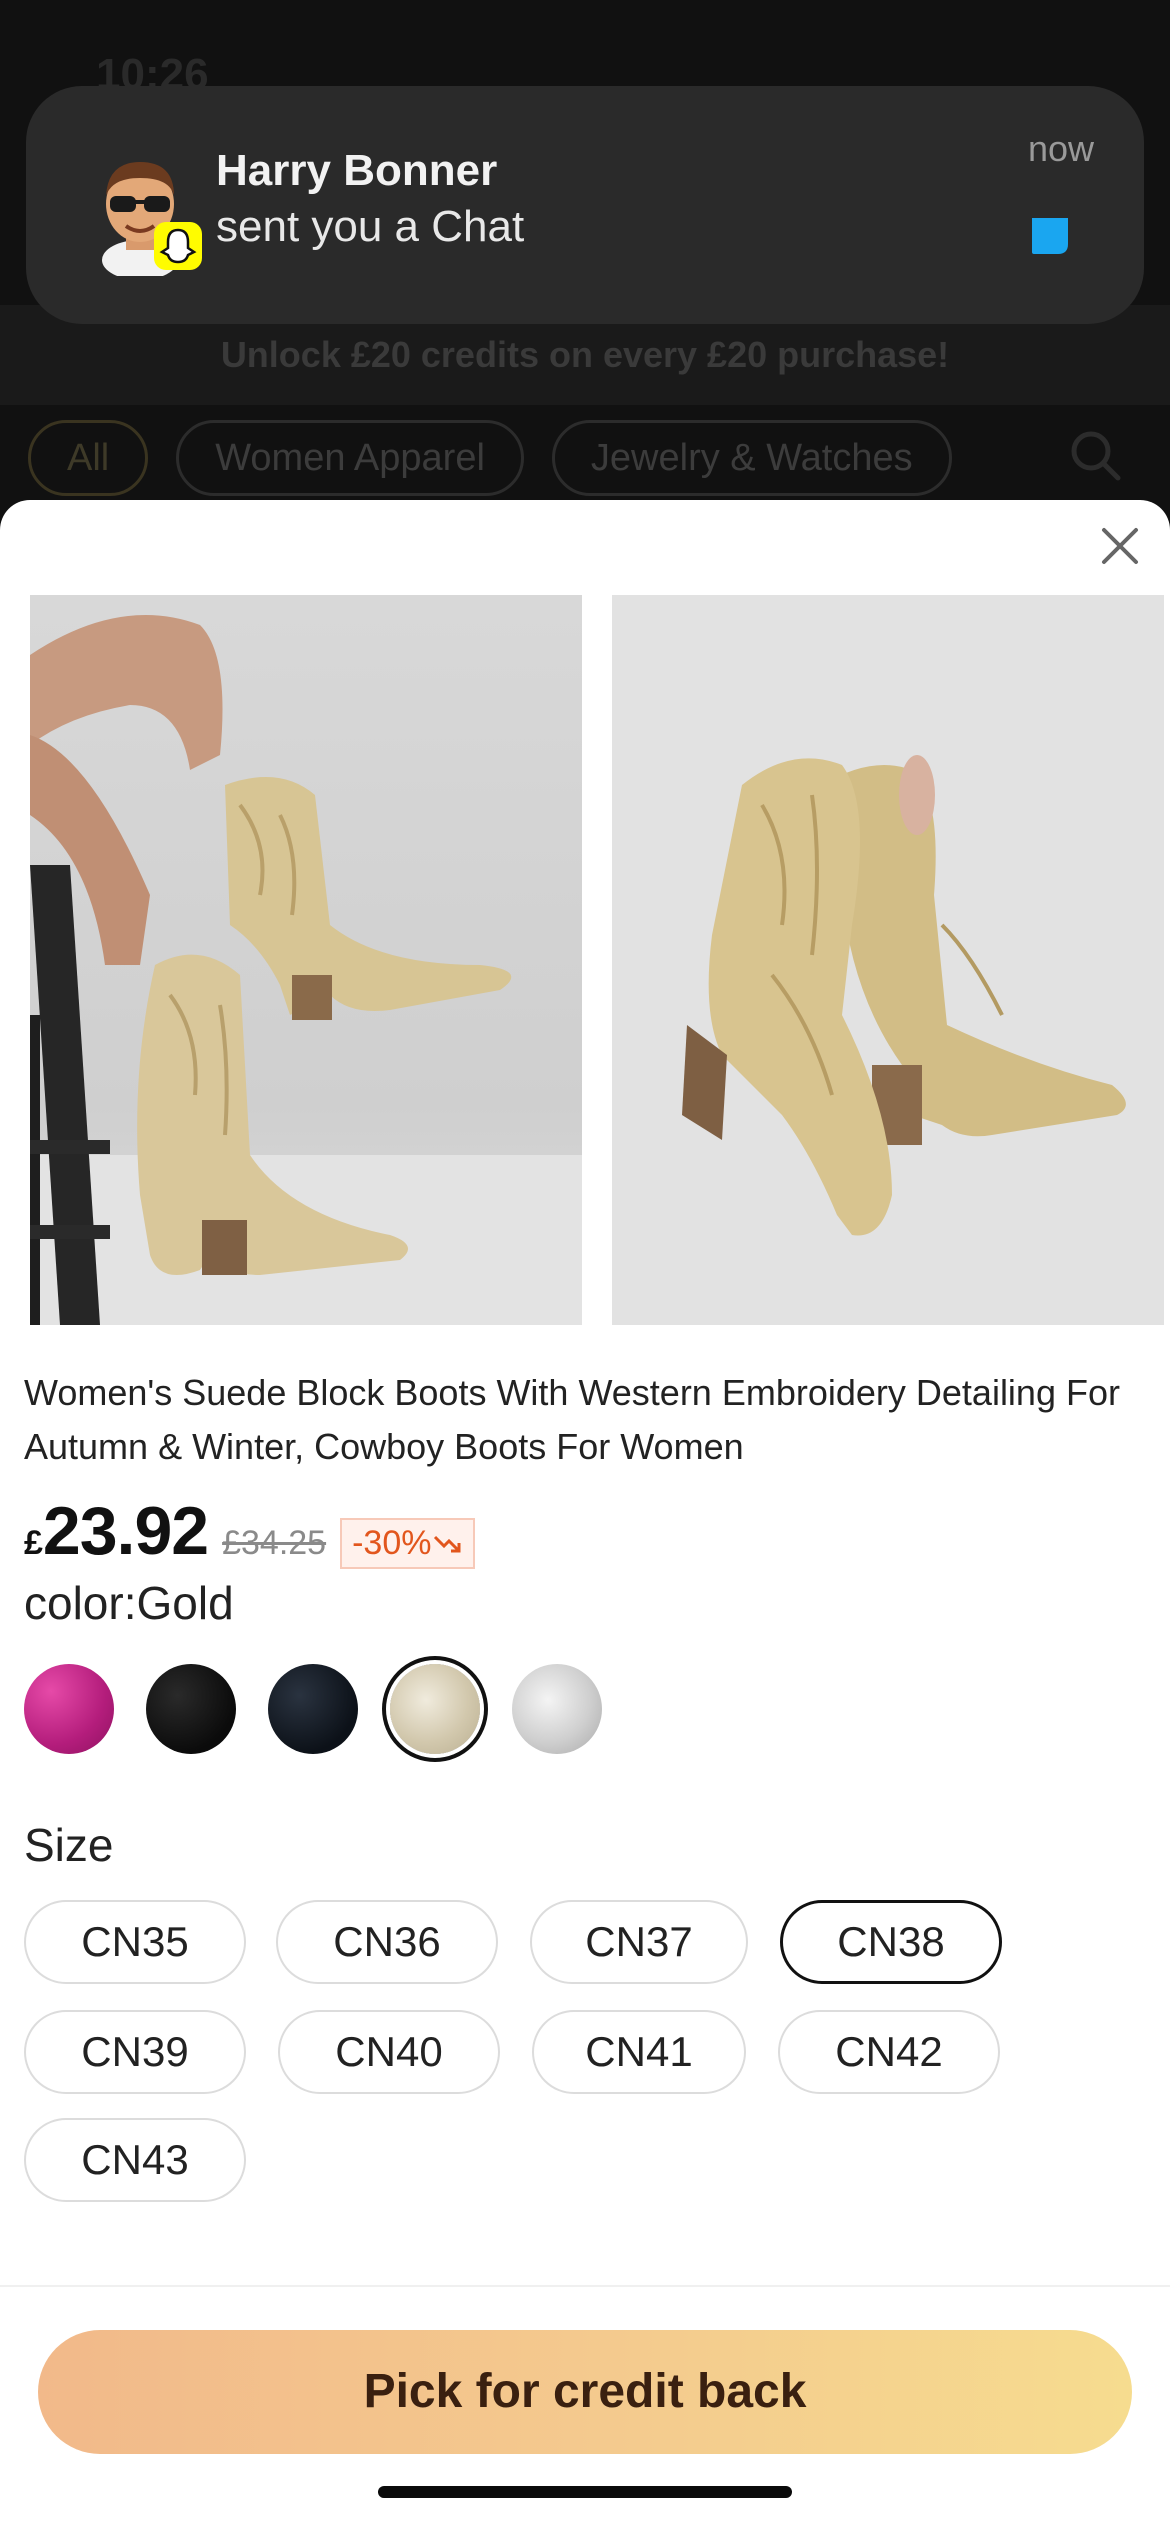  I want to click on size-option-cn39: CN39, so click(135, 2052).